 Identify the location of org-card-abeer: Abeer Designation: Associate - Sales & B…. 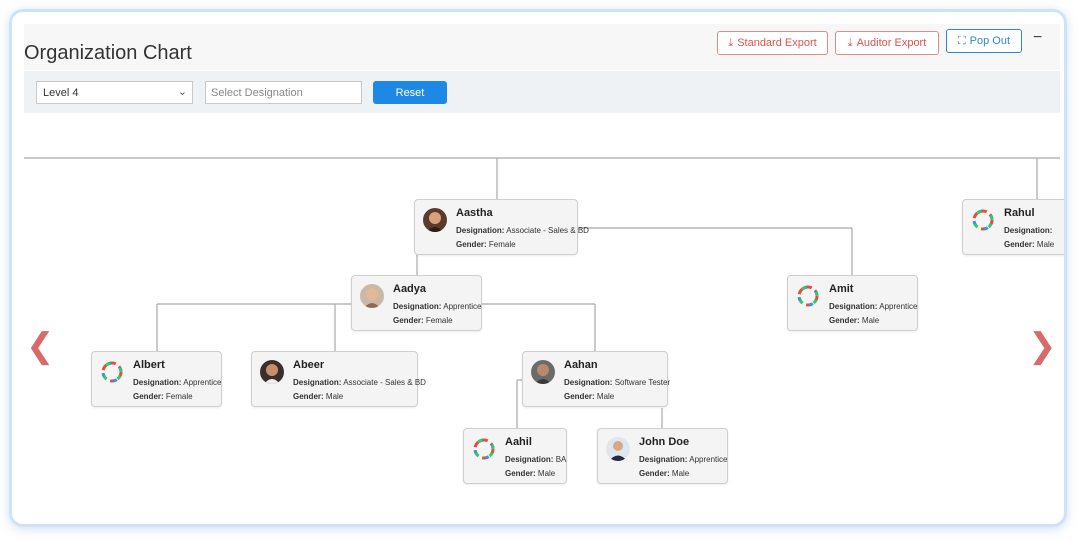
(338, 379).